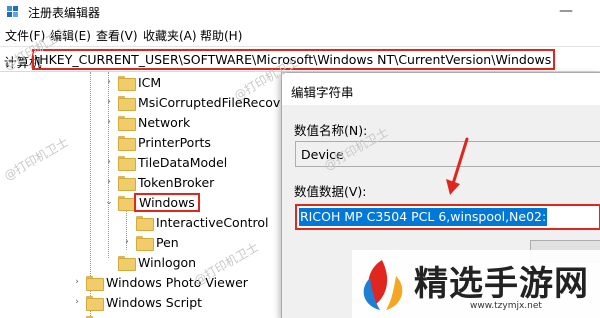 Image resolution: width=600 pixels, height=318 pixels. What do you see at coordinates (117, 35) in the screenshot?
I see `menu-view: 查看(V)` at bounding box center [117, 35].